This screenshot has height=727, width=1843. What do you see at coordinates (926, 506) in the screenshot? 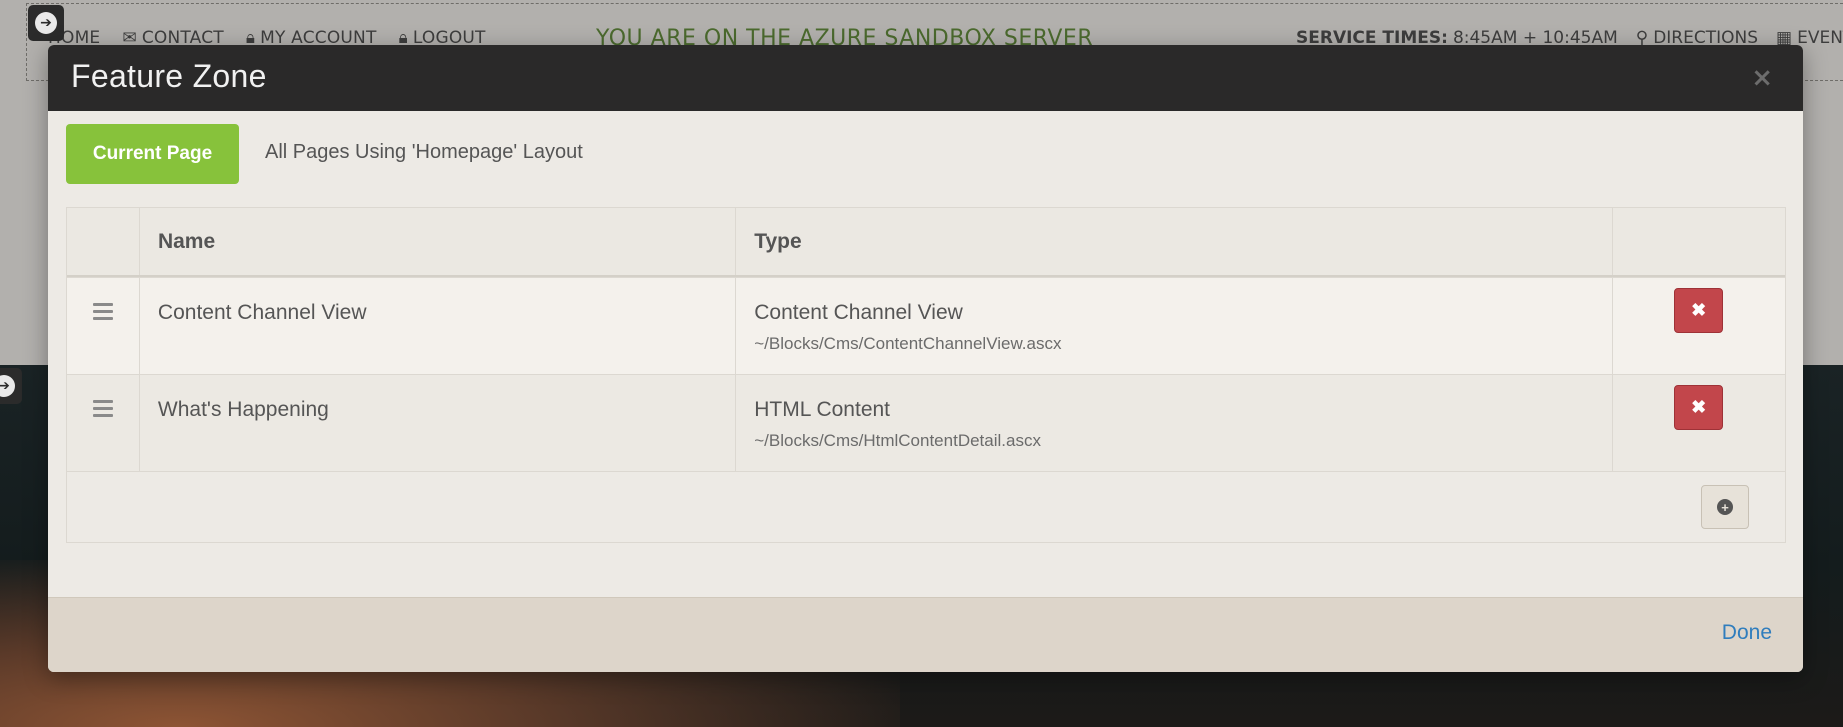
I see `grid-footer-row: +` at bounding box center [926, 506].